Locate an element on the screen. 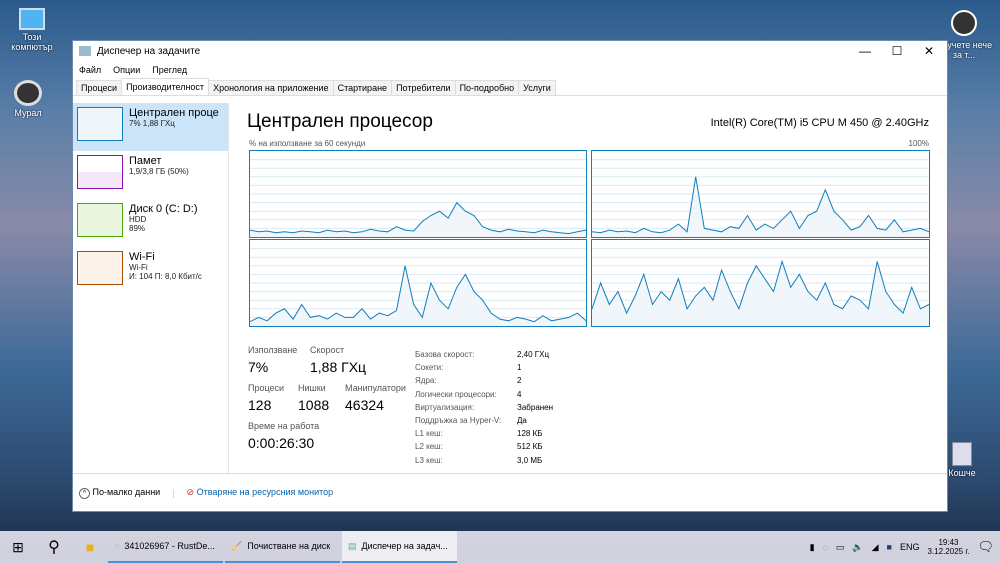 The height and width of the screenshot is (563, 1000). property-label: L2 кеш: is located at coordinates (429, 447).